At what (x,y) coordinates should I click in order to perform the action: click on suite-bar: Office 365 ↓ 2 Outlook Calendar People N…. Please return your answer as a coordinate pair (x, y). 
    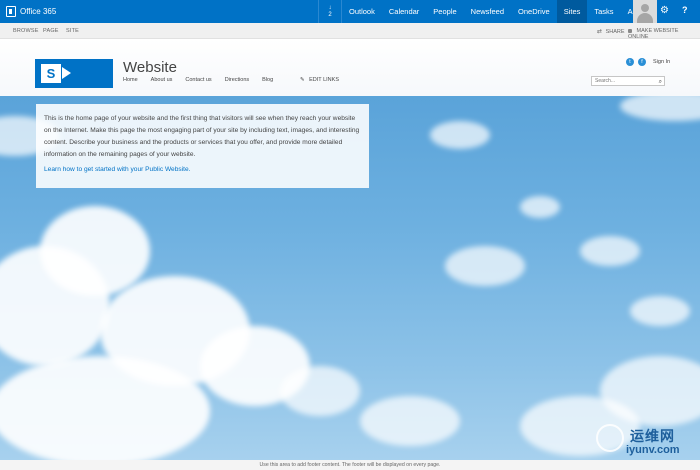
    Looking at the image, I should click on (350, 11).